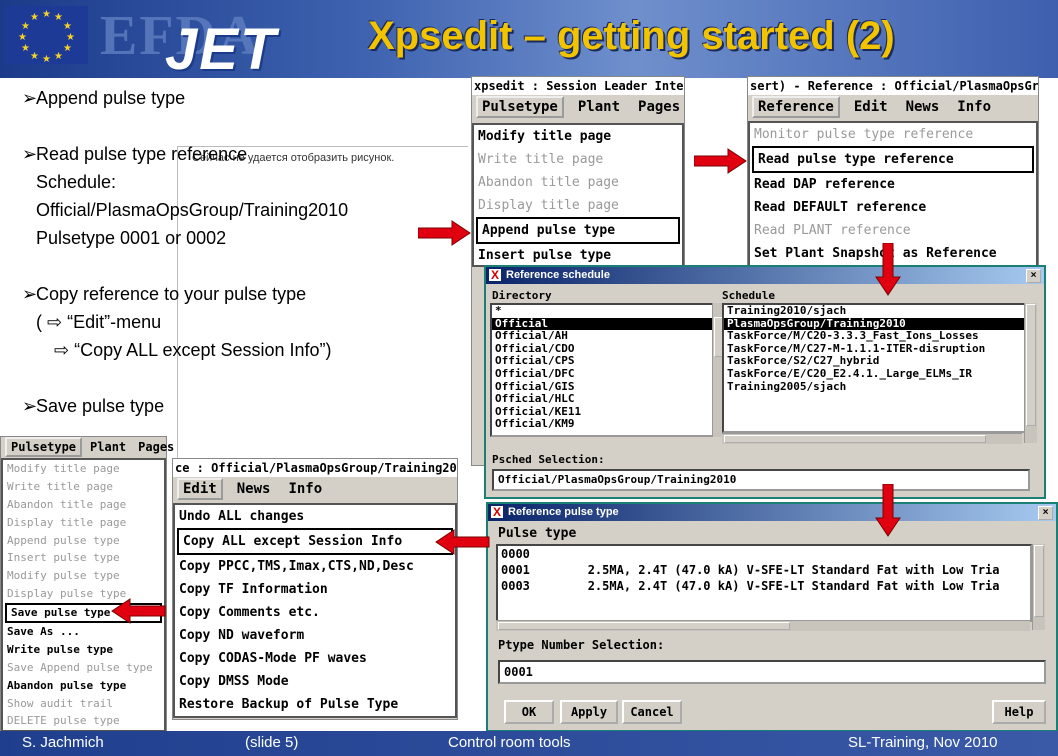 The height and width of the screenshot is (756, 1058). I want to click on menu-item-copy-ppcc: Copy PPCC,TMS,Imax,CTS,ND,Desc, so click(315, 566).